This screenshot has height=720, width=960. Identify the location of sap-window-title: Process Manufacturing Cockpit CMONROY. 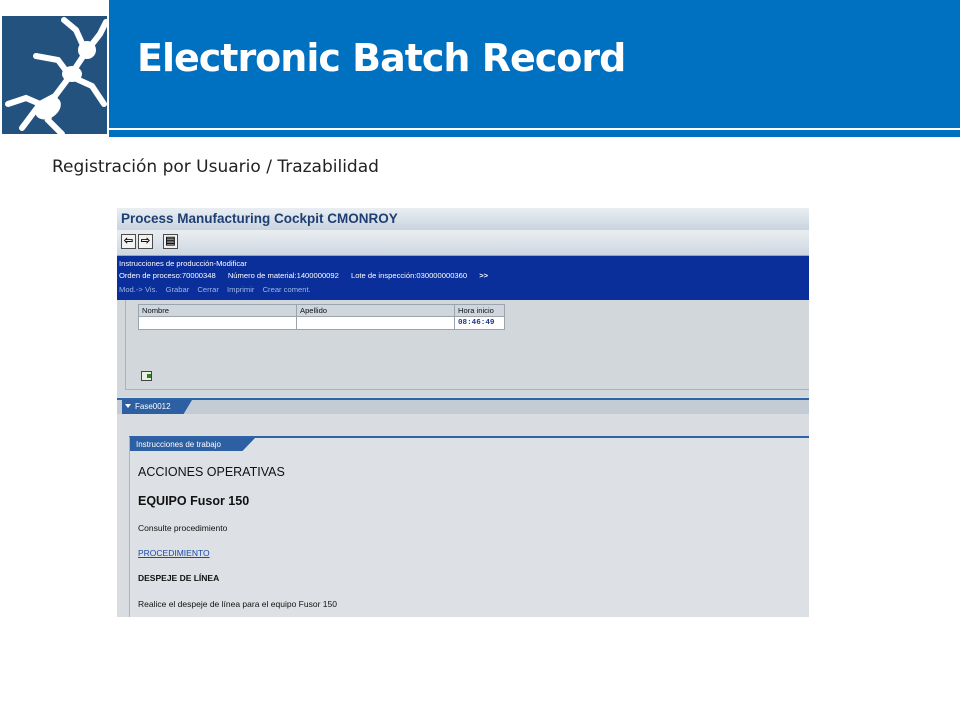
(259, 218).